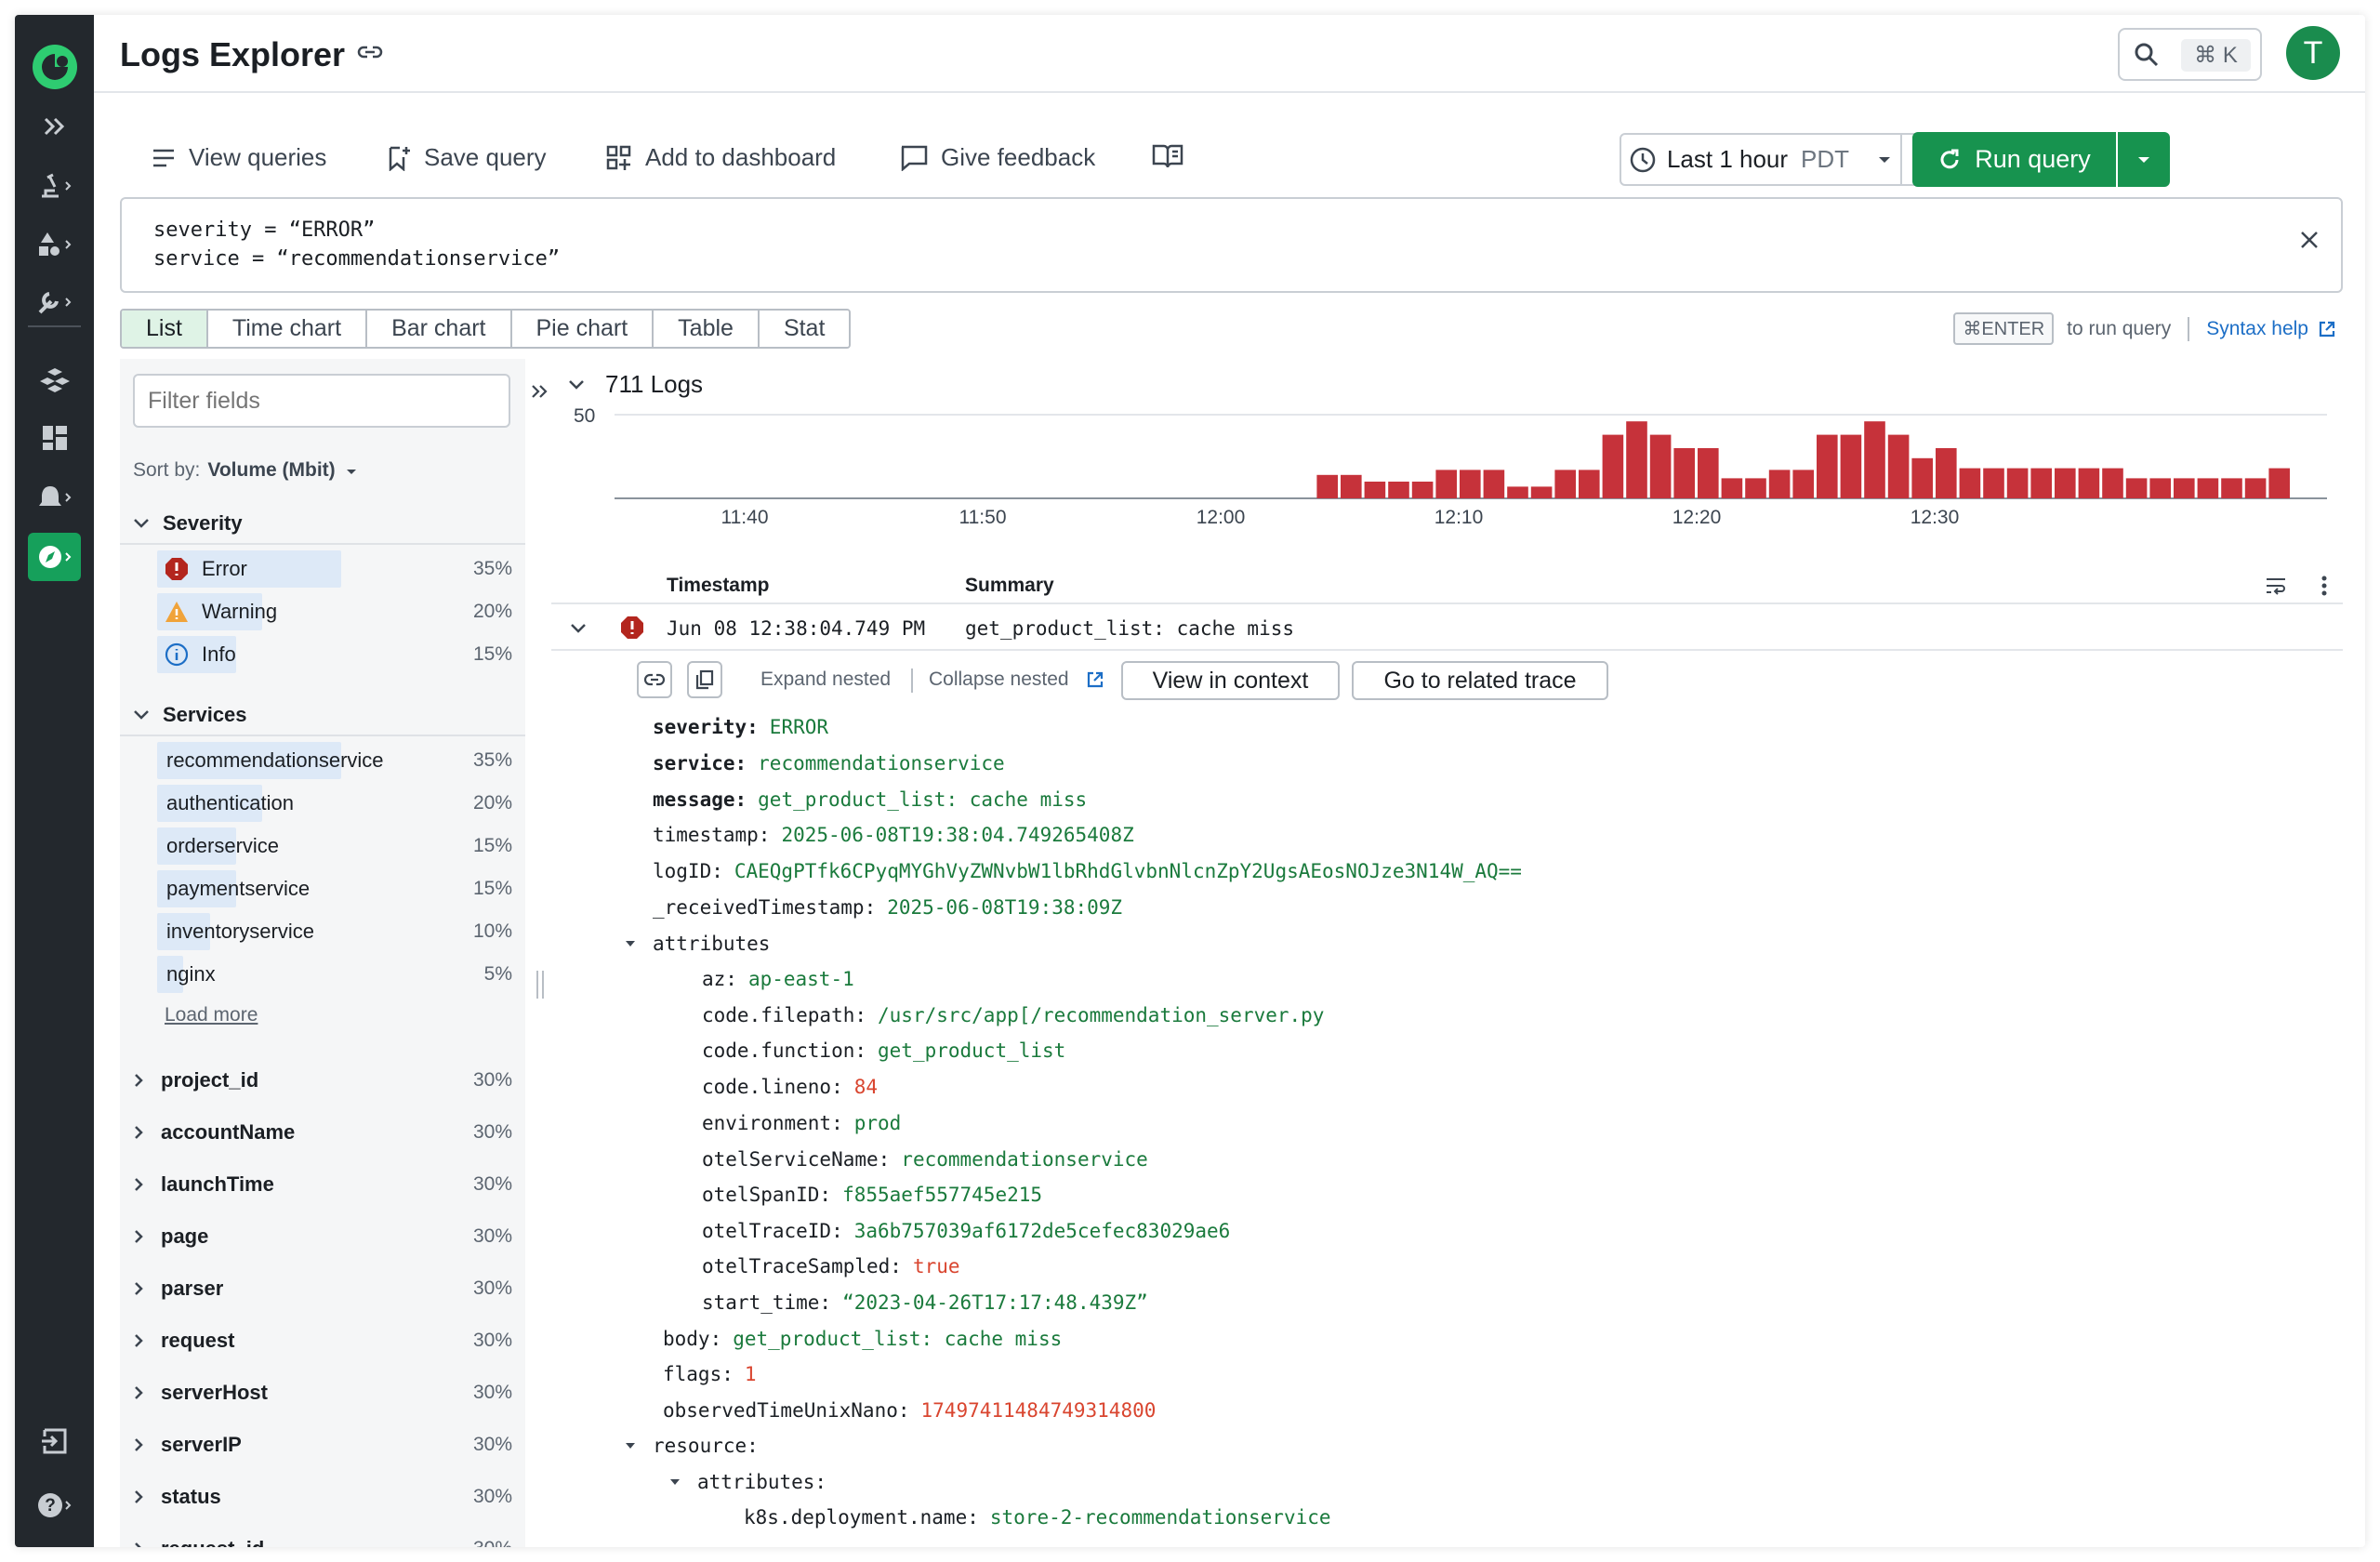 The width and height of the screenshot is (2380, 1562). Describe the element at coordinates (322, 803) in the screenshot. I see `service-item: authentication 20%` at that location.